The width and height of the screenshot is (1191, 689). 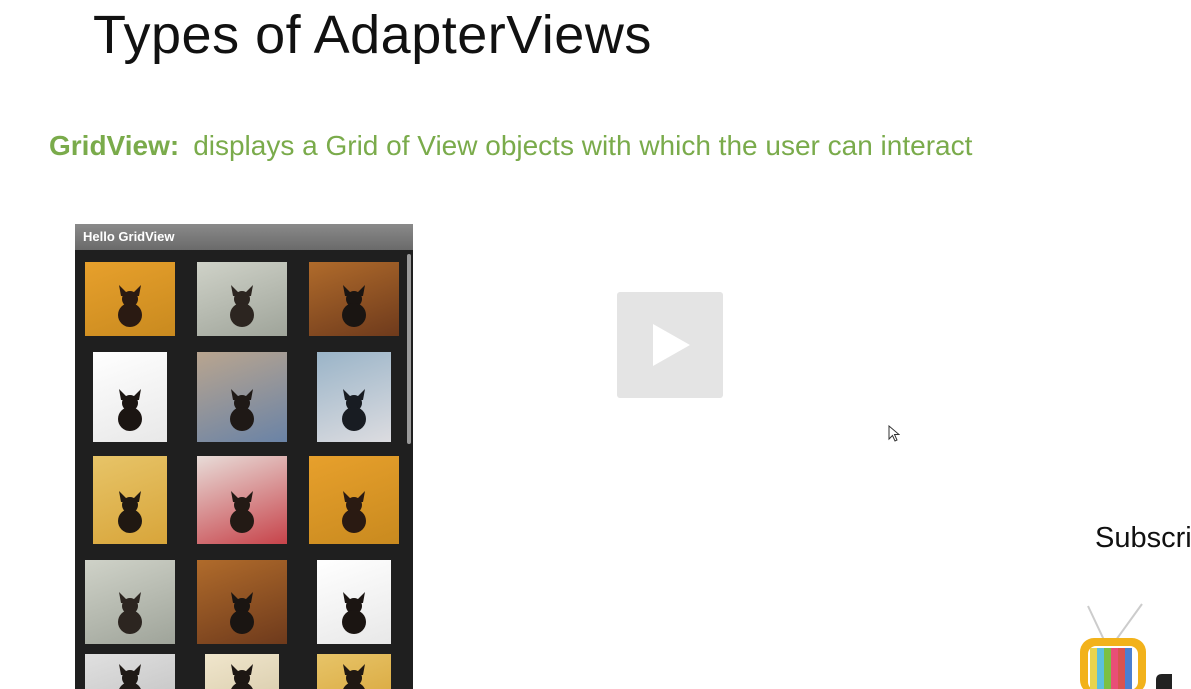 What do you see at coordinates (894, 433) in the screenshot?
I see `mouse-cursor-icon` at bounding box center [894, 433].